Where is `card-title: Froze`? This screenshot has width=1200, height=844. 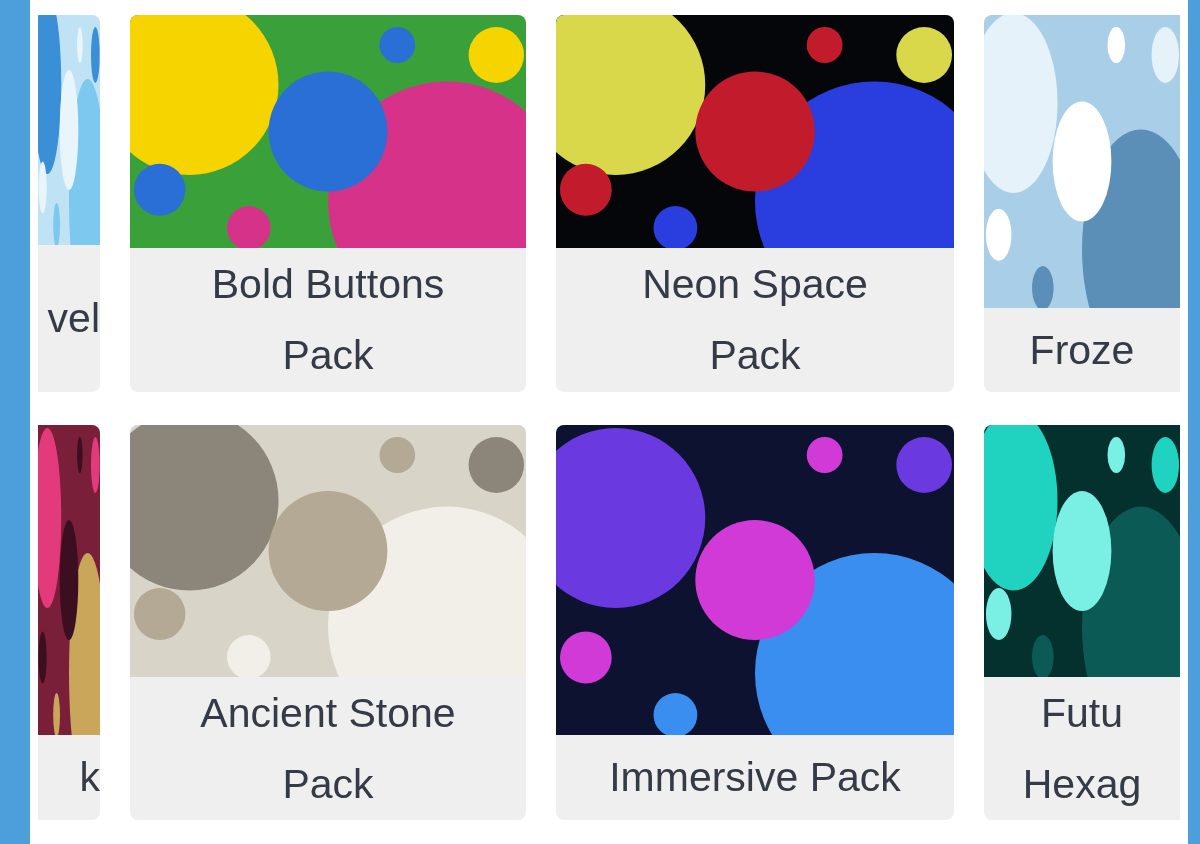
card-title: Froze is located at coordinates (1082, 350).